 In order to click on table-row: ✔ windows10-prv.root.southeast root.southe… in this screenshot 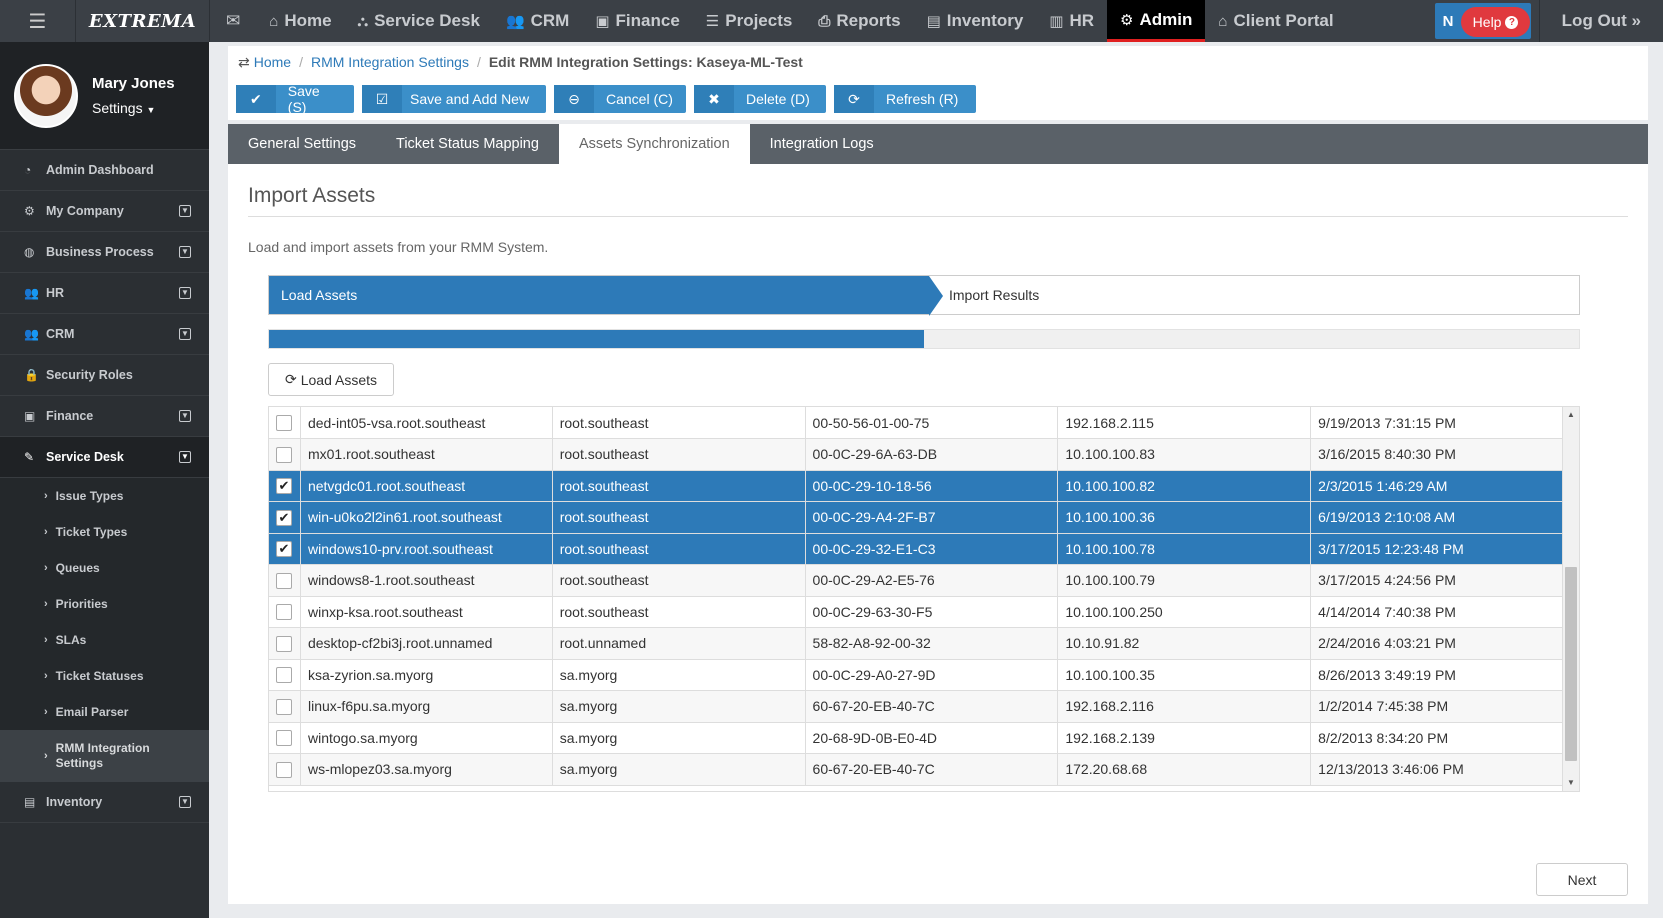, I will do `click(916, 549)`.